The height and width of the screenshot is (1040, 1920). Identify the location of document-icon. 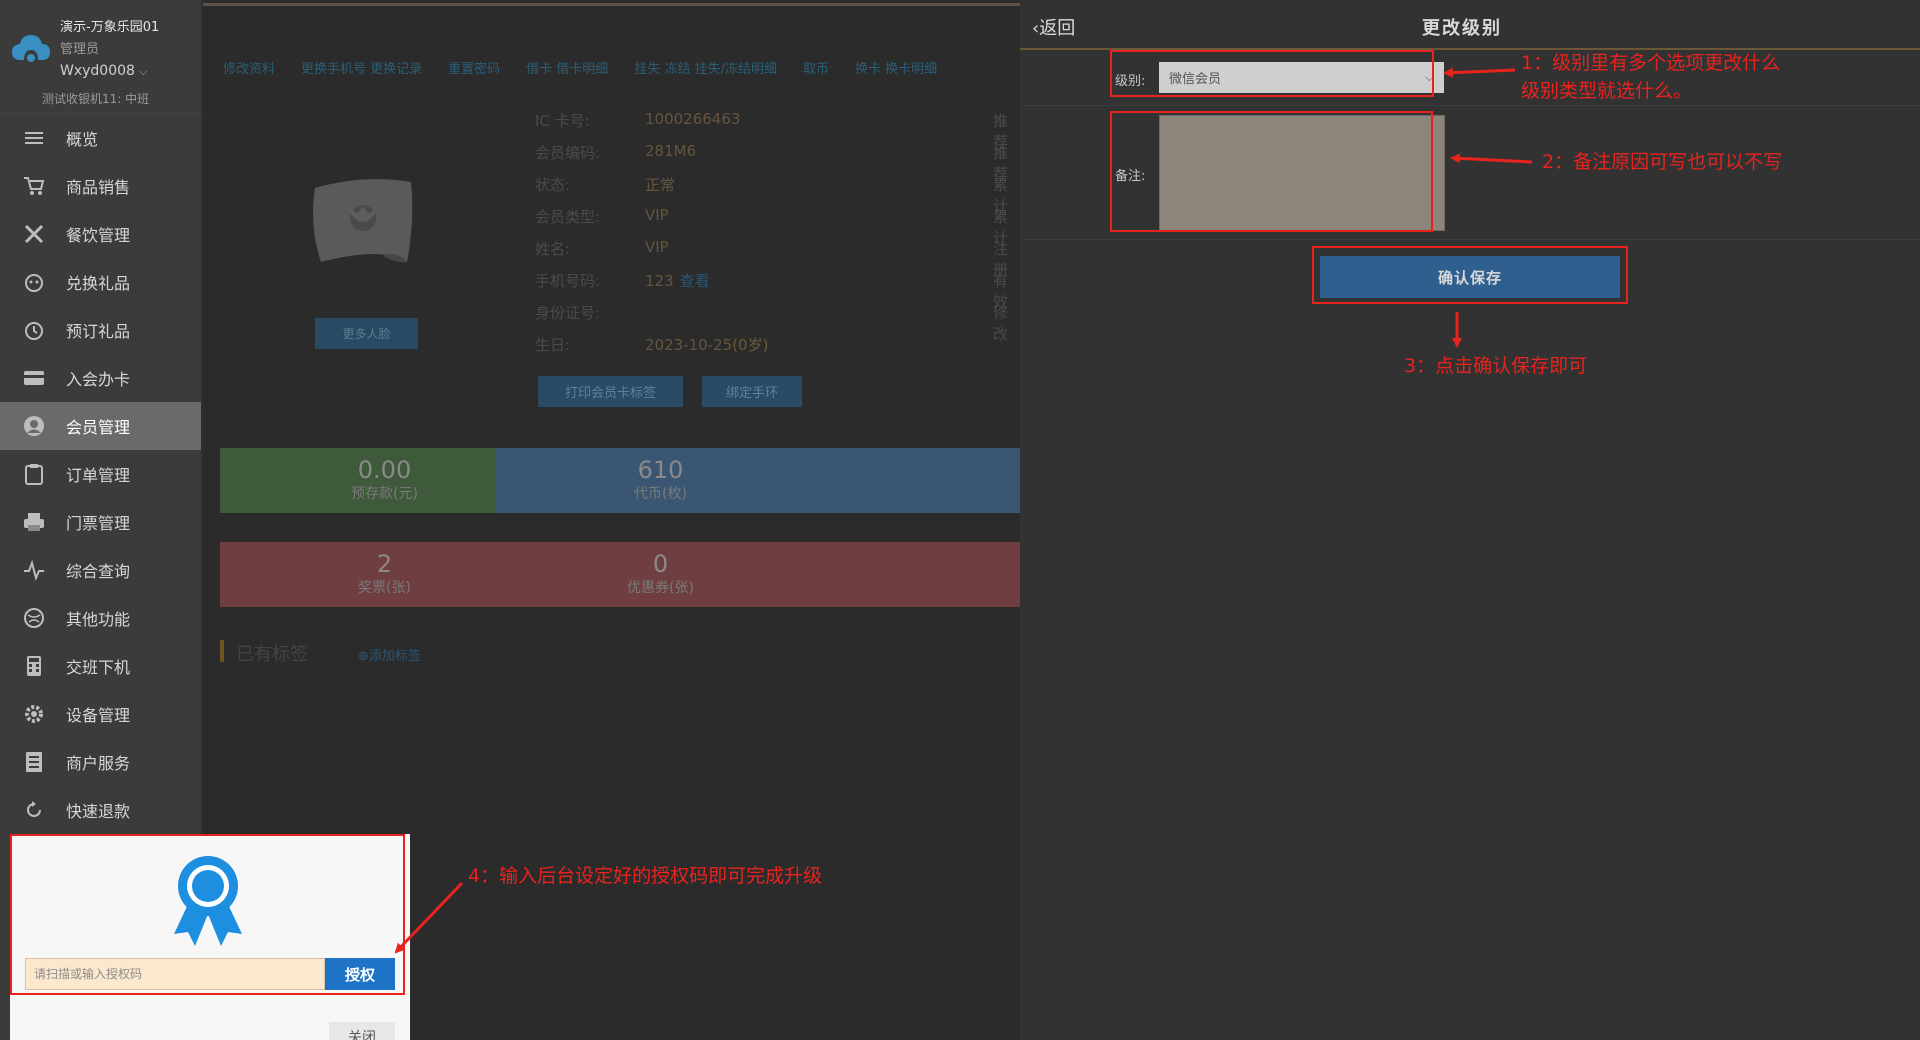
(34, 762).